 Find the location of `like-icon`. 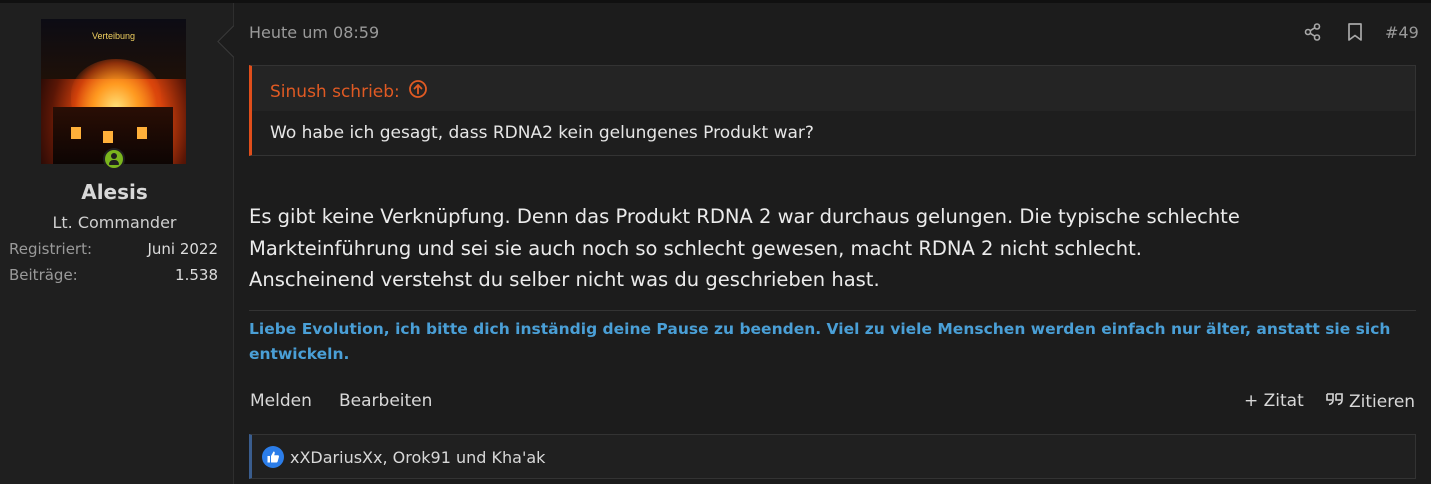

like-icon is located at coordinates (273, 457).